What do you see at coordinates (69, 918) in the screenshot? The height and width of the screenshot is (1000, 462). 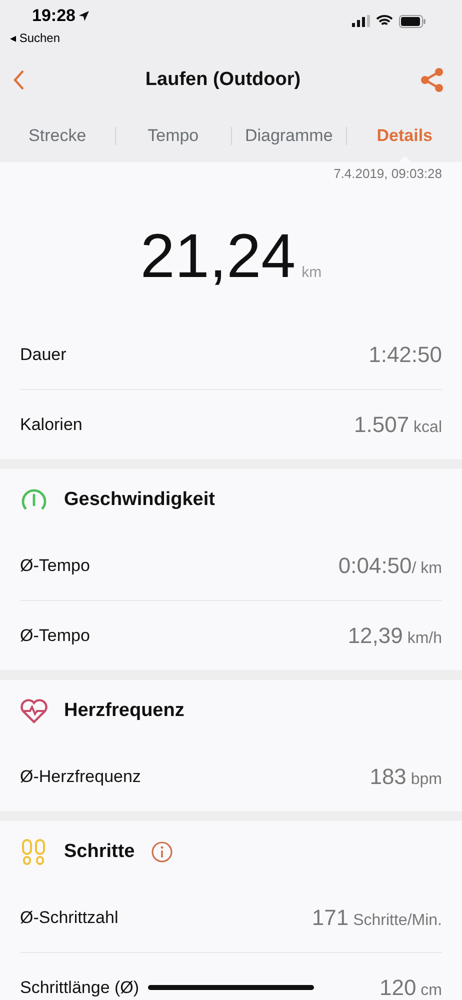 I see `row-label: Ø-Schrittzahl` at bounding box center [69, 918].